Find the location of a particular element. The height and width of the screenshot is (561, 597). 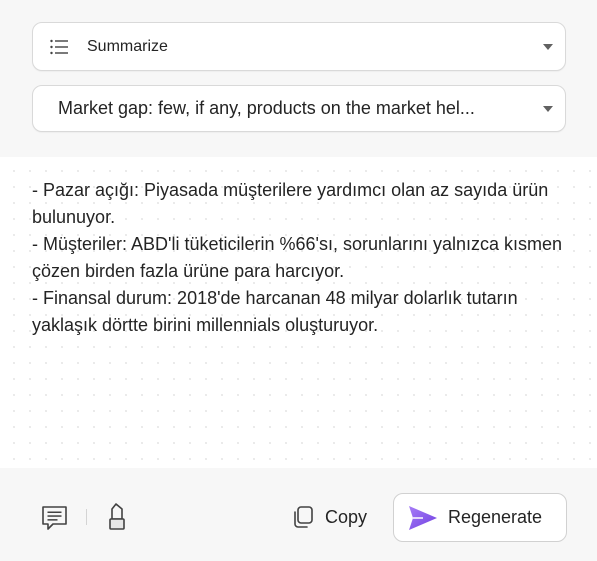

comment-icon is located at coordinates (54, 518).